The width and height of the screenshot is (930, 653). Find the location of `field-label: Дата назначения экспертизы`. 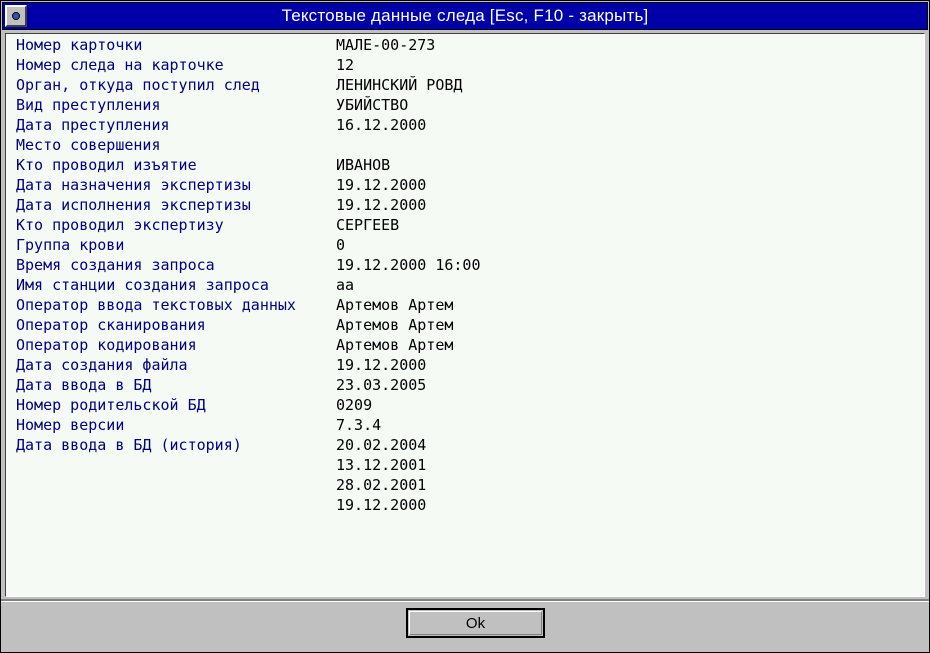

field-label: Дата назначения экспертизы is located at coordinates (133, 185).